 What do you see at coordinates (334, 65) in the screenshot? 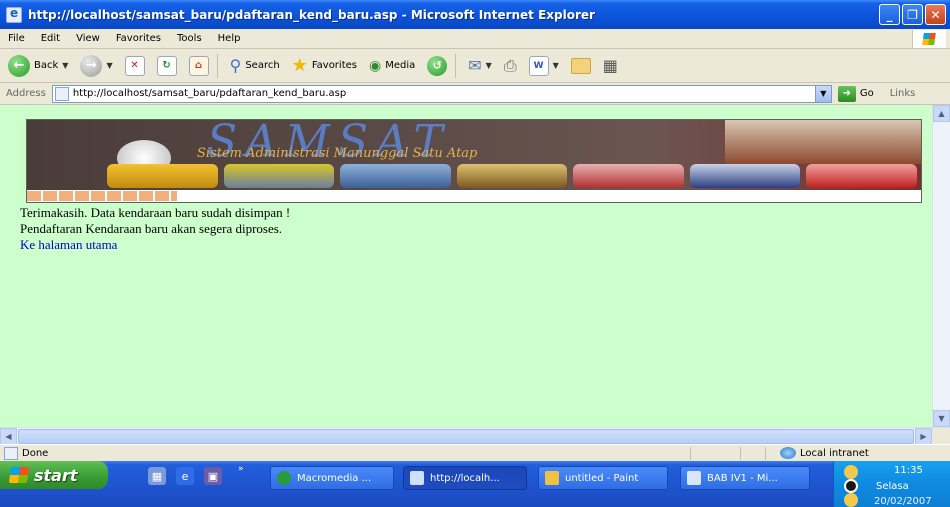
I see `favorites-label: Favorites` at bounding box center [334, 65].